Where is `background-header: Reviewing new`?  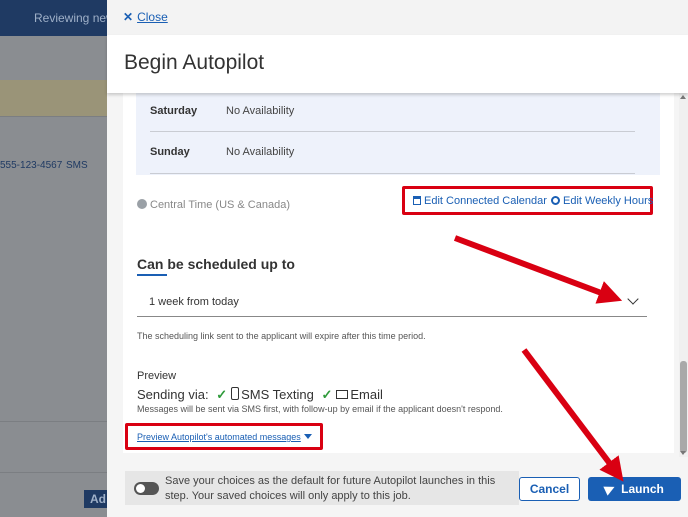
background-header: Reviewing new is located at coordinates (57, 18).